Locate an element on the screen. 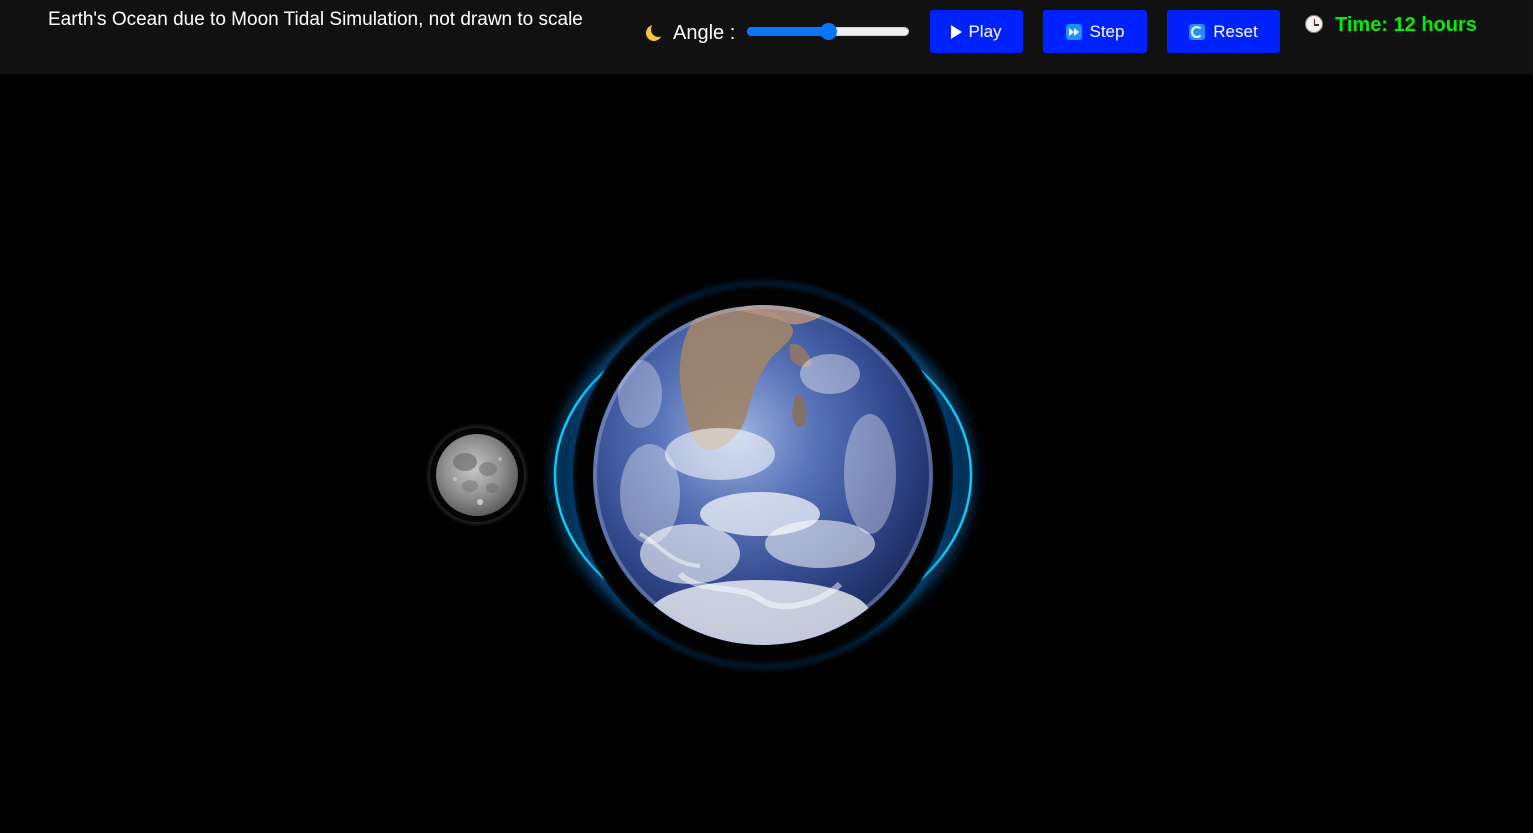 Image resolution: width=1533 pixels, height=833 pixels. angle-slider-thumb is located at coordinates (828, 31).